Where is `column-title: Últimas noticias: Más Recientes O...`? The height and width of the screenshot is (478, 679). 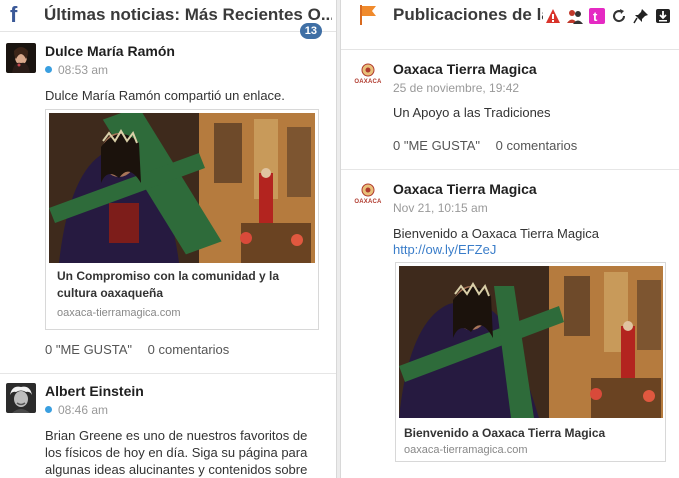 column-title: Últimas noticias: Más Recientes O... is located at coordinates (188, 15).